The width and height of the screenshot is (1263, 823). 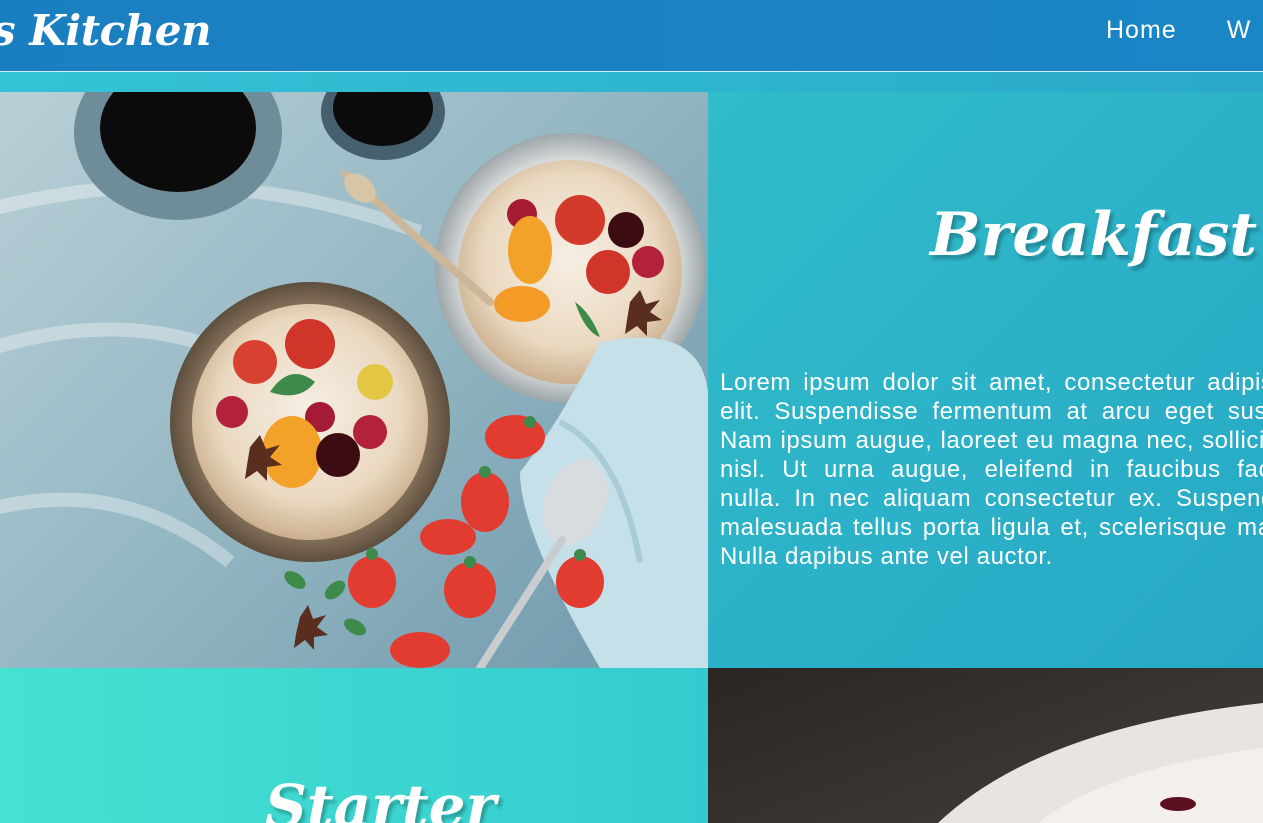 What do you see at coordinates (178, 156) in the screenshot?
I see `coffee-pitcher` at bounding box center [178, 156].